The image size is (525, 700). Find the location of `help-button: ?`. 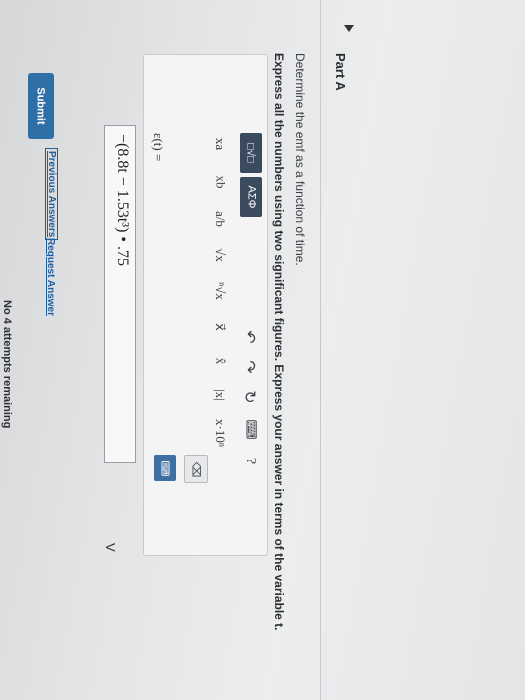

help-button: ? is located at coordinates (250, 461).